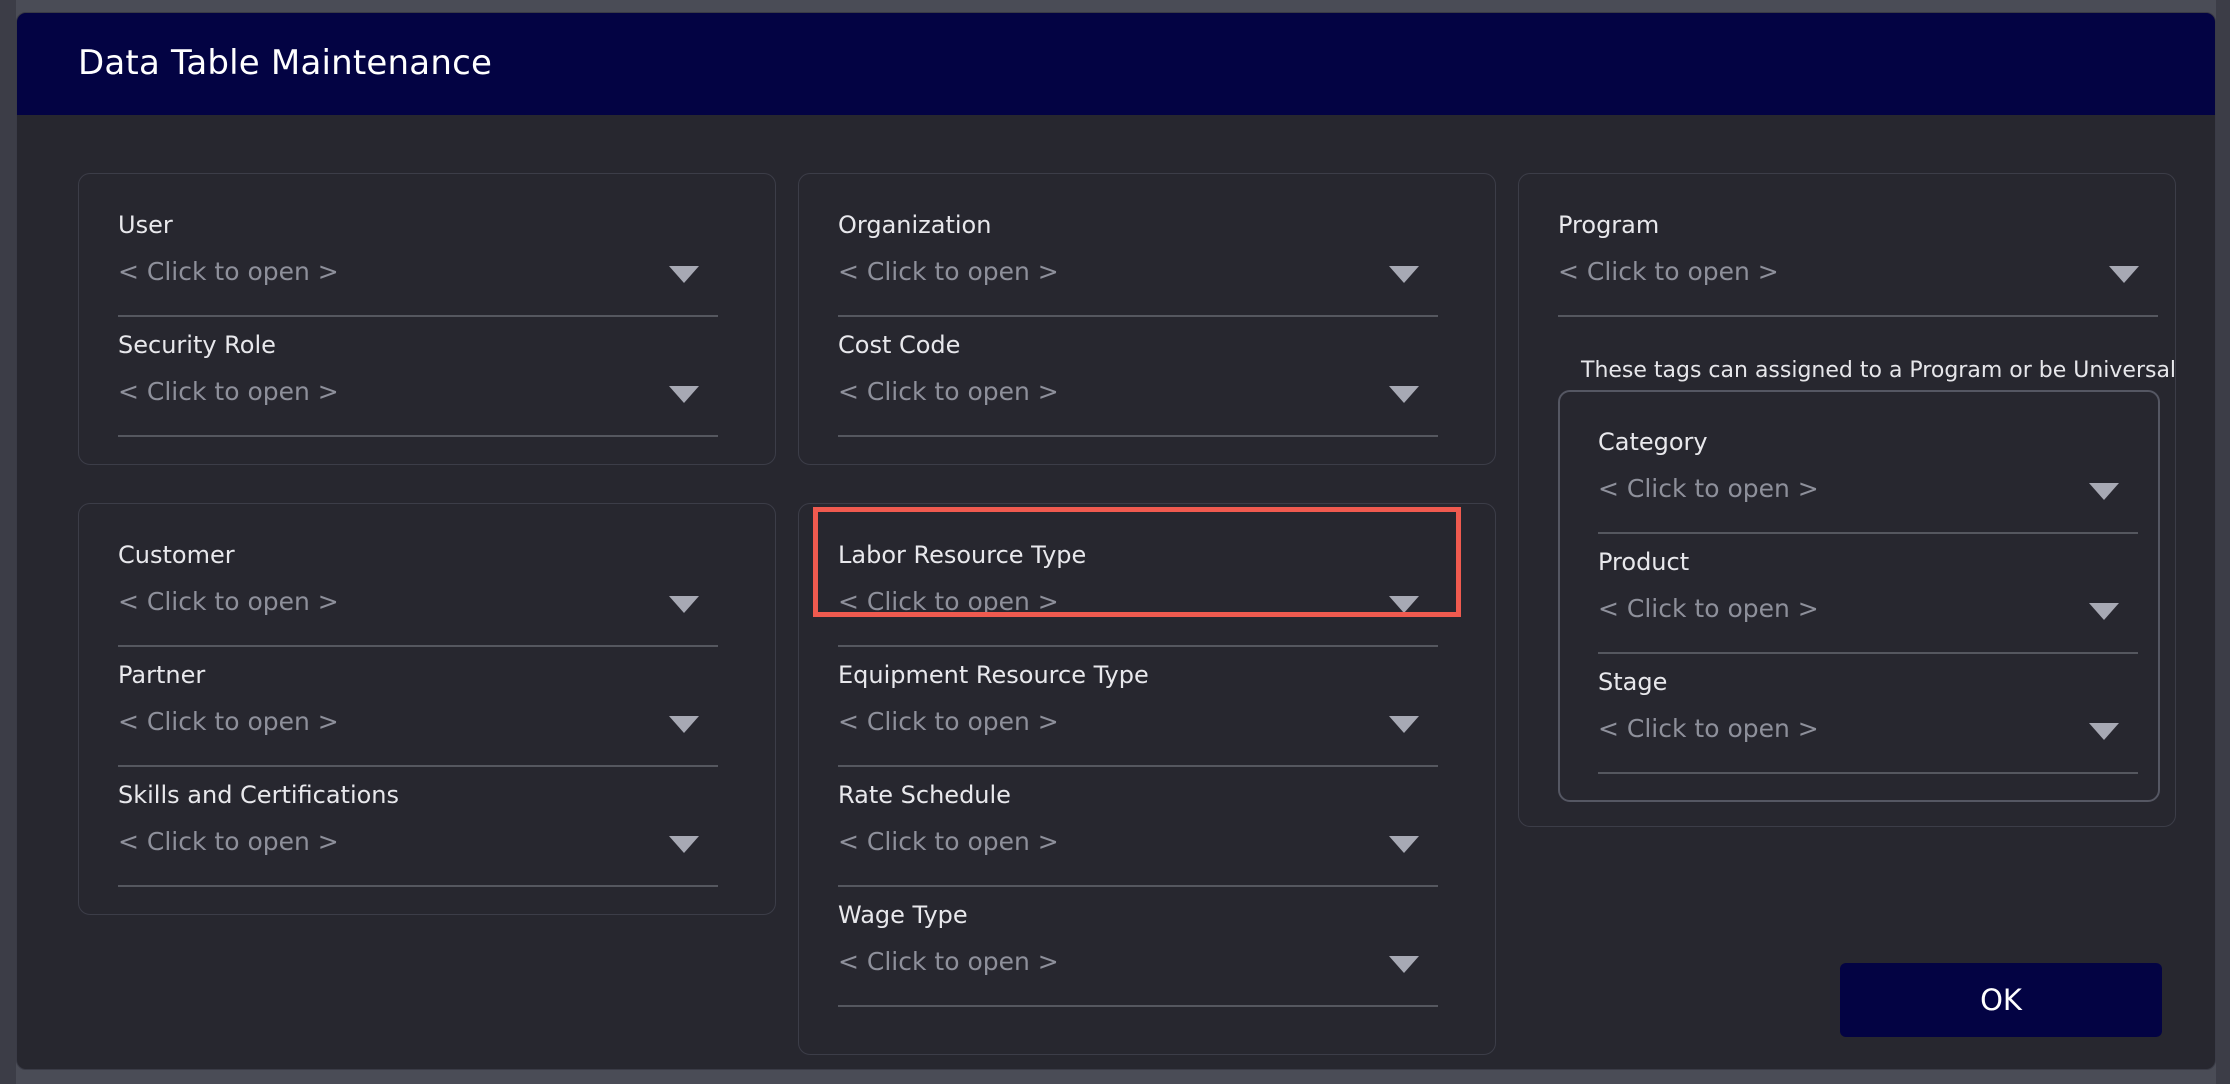  Describe the element at coordinates (899, 345) in the screenshot. I see `cost-code-label: Cost Code` at that location.